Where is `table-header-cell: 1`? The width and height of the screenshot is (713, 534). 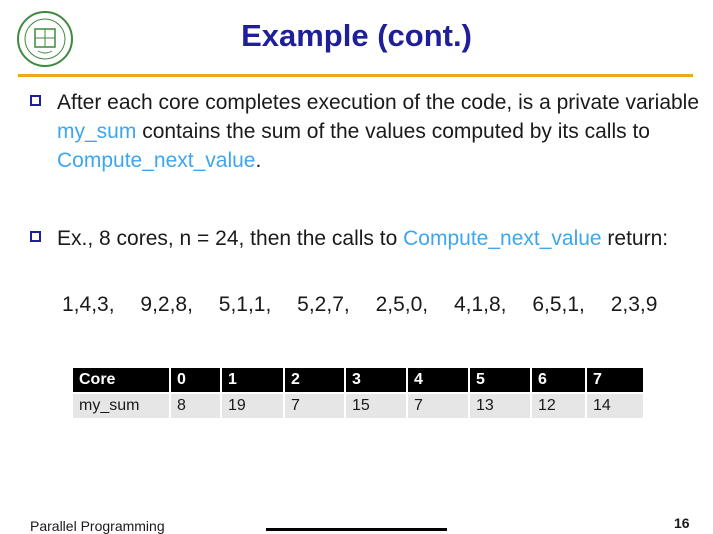
table-header-cell: 1 is located at coordinates (252, 380).